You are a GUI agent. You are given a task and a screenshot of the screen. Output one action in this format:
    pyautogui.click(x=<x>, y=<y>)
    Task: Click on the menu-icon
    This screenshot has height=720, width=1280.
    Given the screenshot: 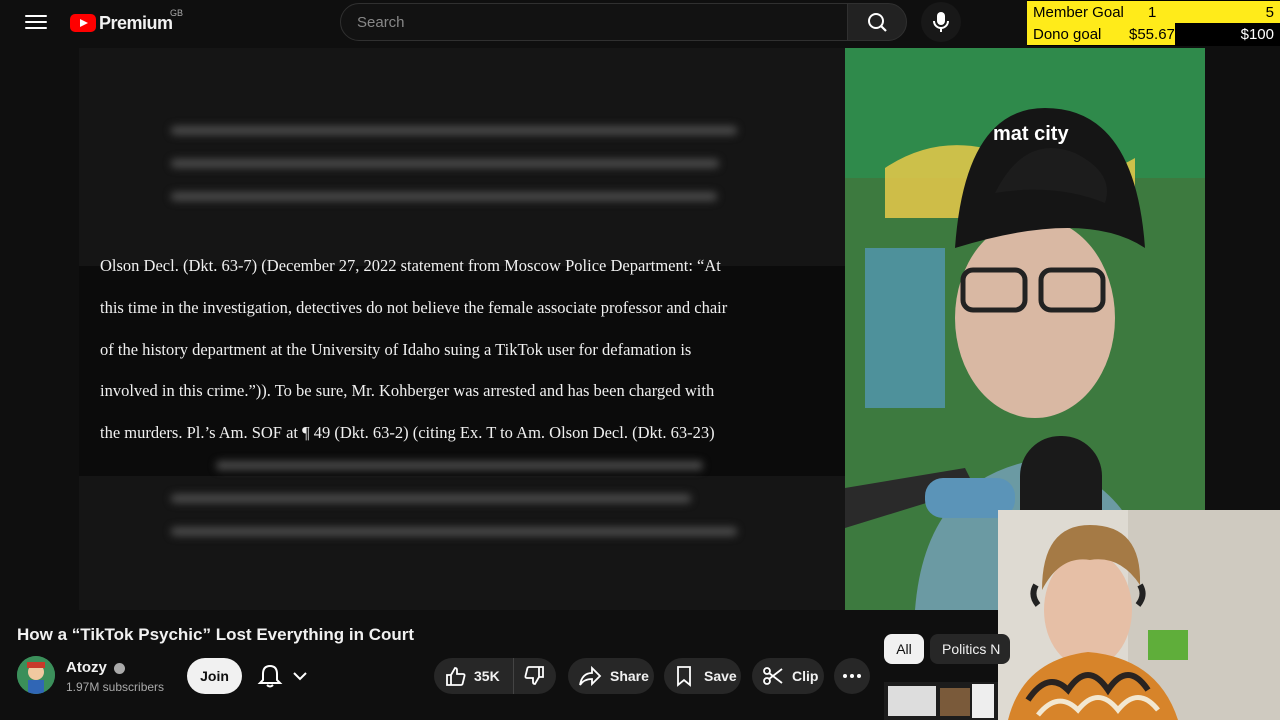 What is the action you would take?
    pyautogui.click(x=36, y=23)
    